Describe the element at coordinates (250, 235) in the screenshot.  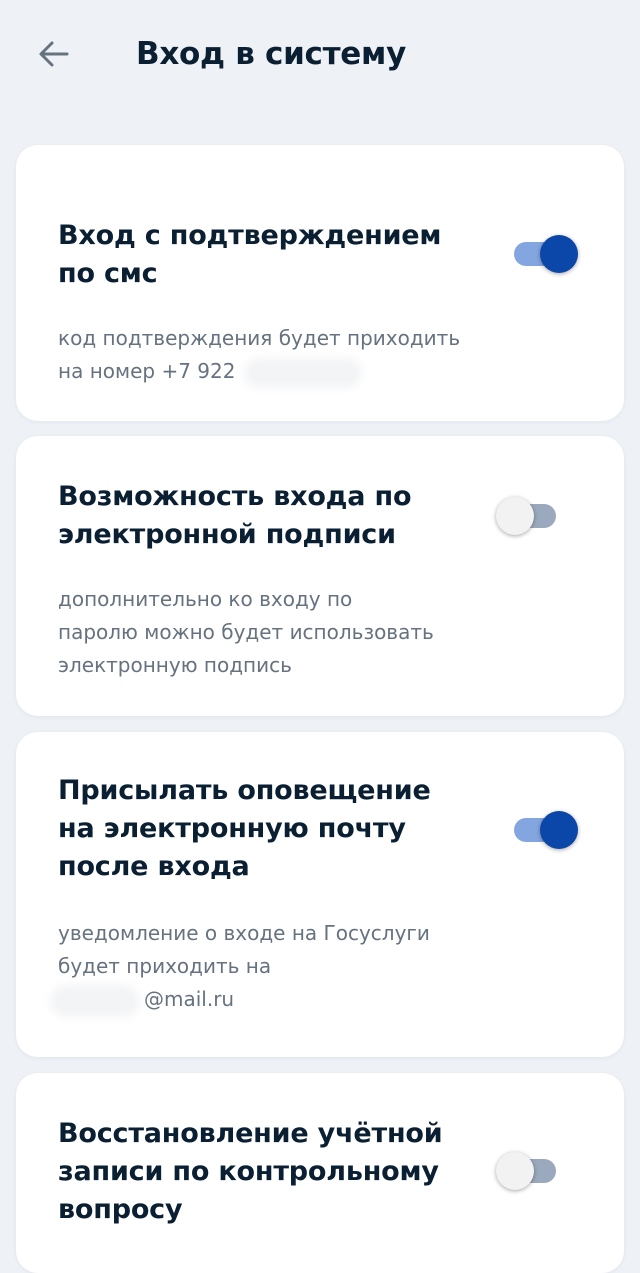
I see `sms-confirmation-title-line1: Вход с подтверждением` at that location.